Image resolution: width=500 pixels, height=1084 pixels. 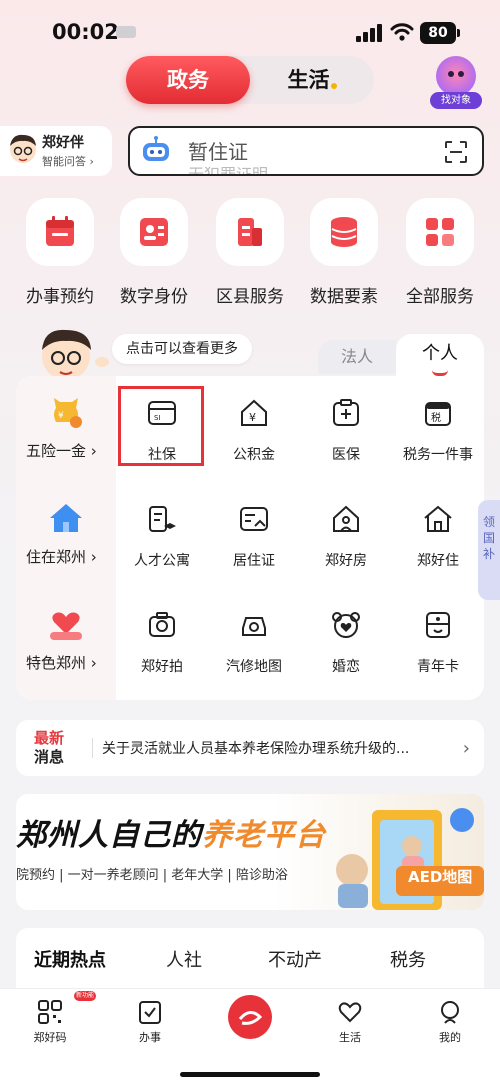 I want to click on category-label: 五险一金 ›, so click(x=61, y=451).